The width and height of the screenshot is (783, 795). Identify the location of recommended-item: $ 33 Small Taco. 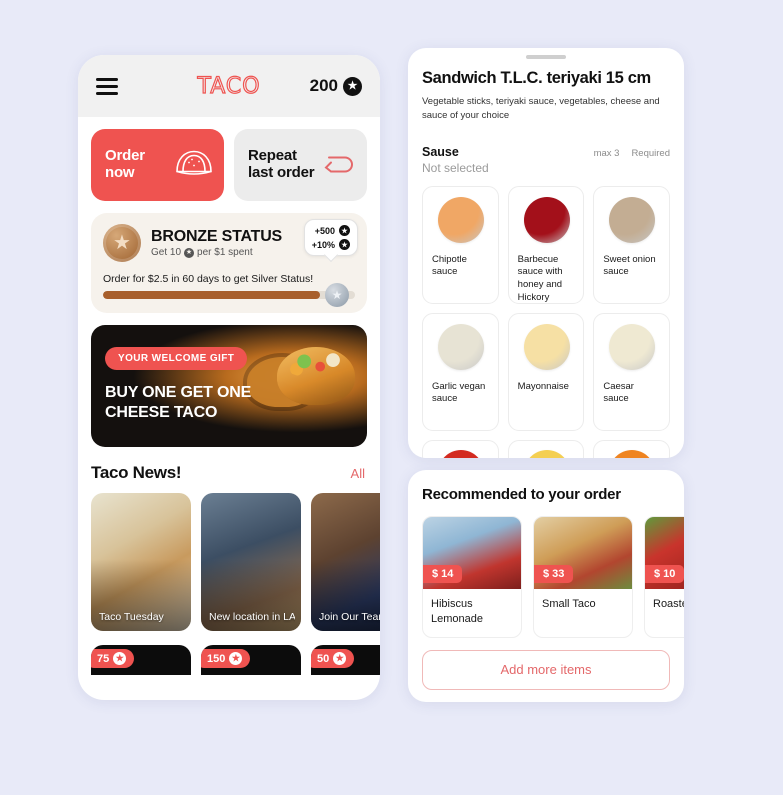
(583, 577).